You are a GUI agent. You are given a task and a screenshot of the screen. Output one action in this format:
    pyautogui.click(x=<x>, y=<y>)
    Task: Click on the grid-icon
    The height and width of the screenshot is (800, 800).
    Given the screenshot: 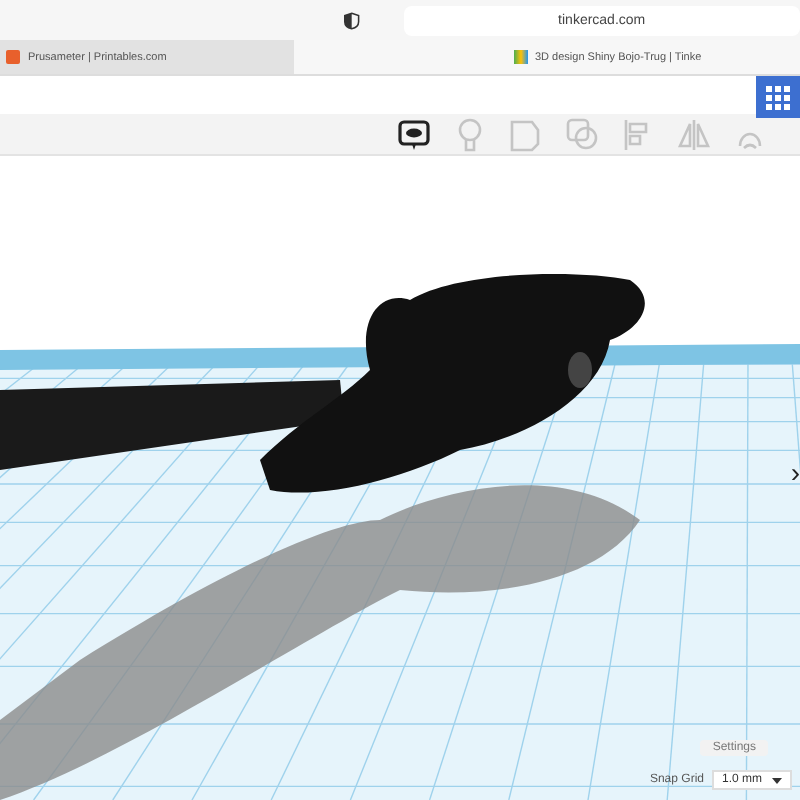 What is the action you would take?
    pyautogui.click(x=778, y=97)
    